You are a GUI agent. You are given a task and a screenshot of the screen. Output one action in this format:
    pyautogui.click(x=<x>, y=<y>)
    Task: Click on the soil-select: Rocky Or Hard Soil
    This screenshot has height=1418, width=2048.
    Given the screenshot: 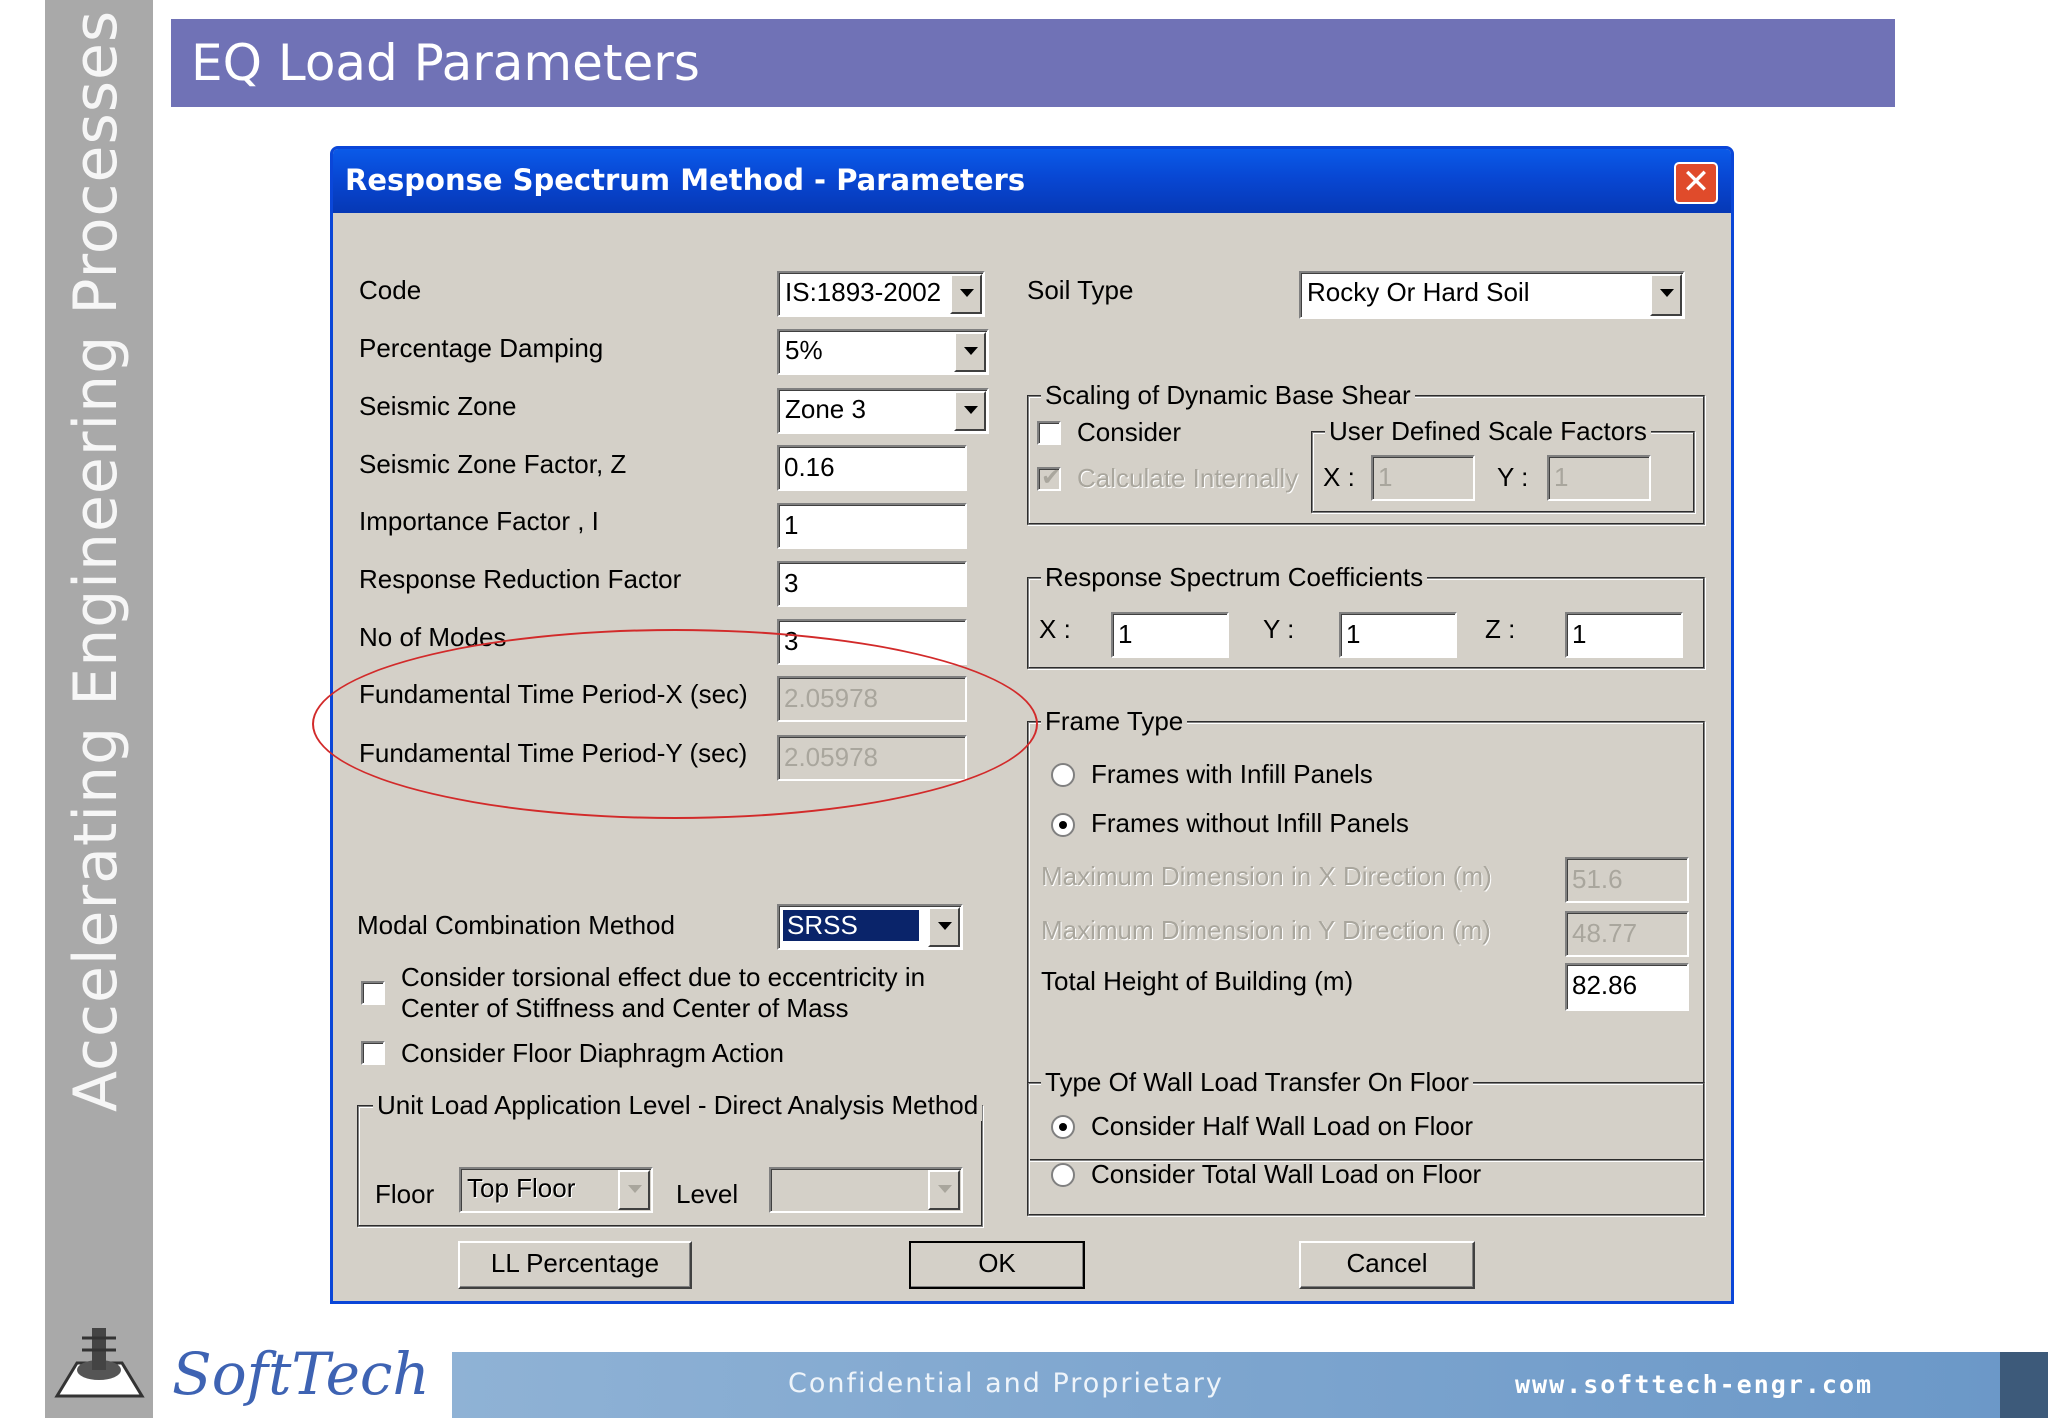 What is the action you would take?
    pyautogui.click(x=1492, y=295)
    